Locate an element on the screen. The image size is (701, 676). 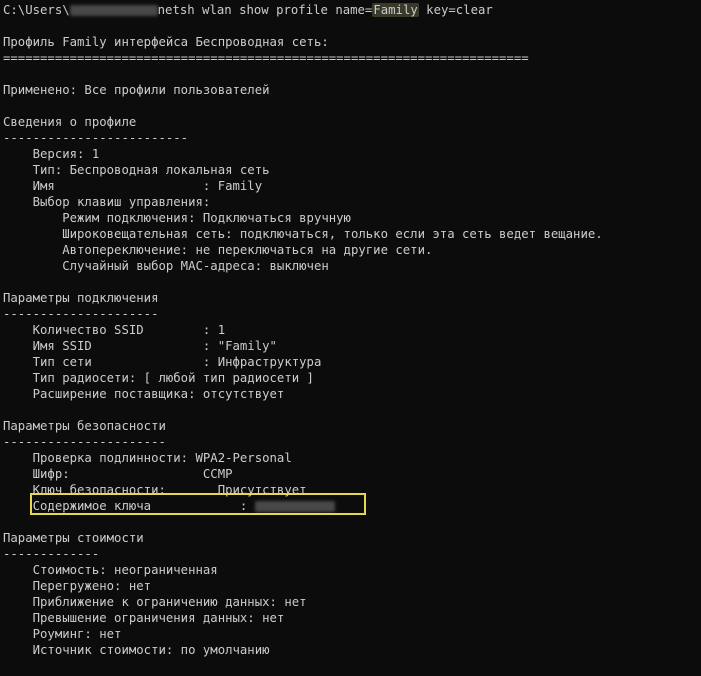
cost-title: Параметры стоимости is located at coordinates (73, 538).